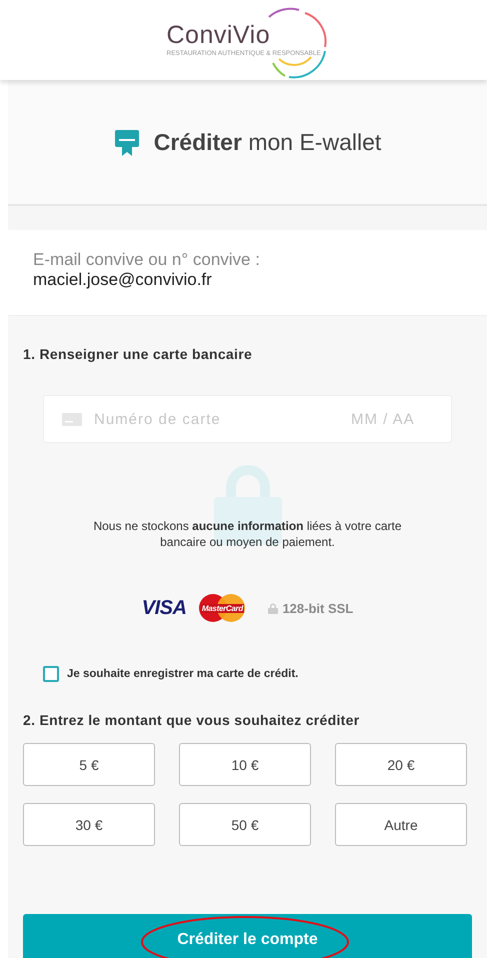 The height and width of the screenshot is (958, 487). What do you see at coordinates (138, 353) in the screenshot?
I see `section-heading: 1. Renseigner une carte bancaire` at bounding box center [138, 353].